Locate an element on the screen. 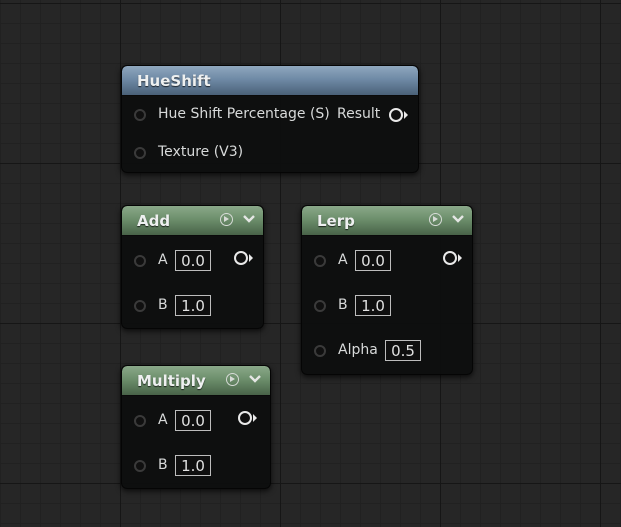 The height and width of the screenshot is (527, 621). input-label-texture: Texture (V3) is located at coordinates (201, 152).